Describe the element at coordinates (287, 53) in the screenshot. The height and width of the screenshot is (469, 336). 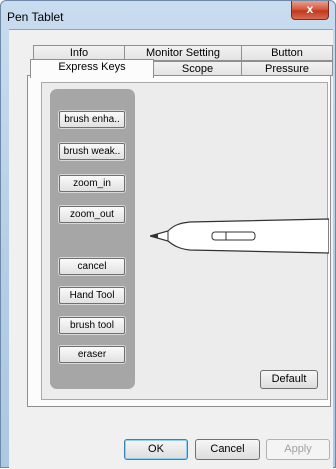
I see `tab-button: Button` at that location.